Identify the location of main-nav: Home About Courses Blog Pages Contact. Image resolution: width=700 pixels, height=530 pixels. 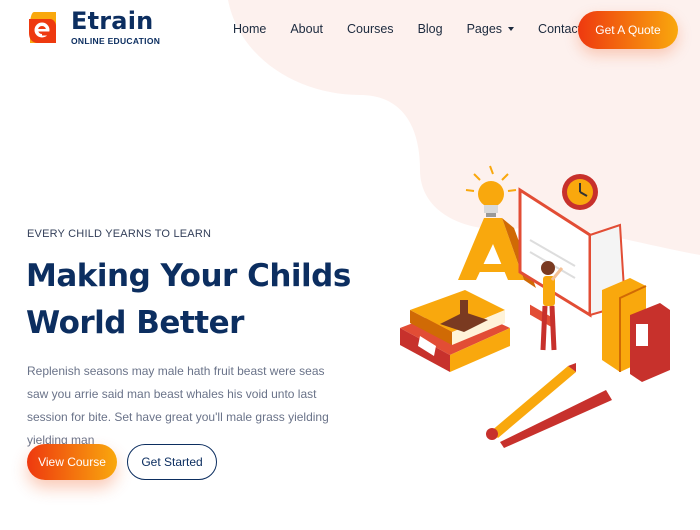
(419, 29).